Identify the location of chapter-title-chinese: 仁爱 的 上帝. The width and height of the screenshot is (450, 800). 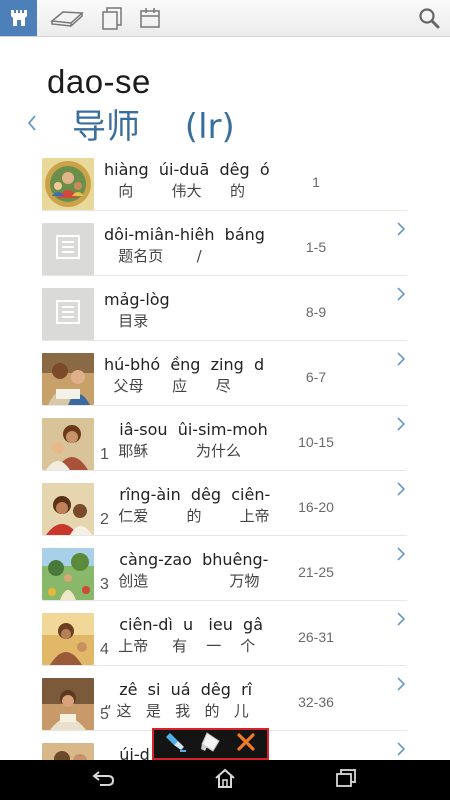
(187, 516).